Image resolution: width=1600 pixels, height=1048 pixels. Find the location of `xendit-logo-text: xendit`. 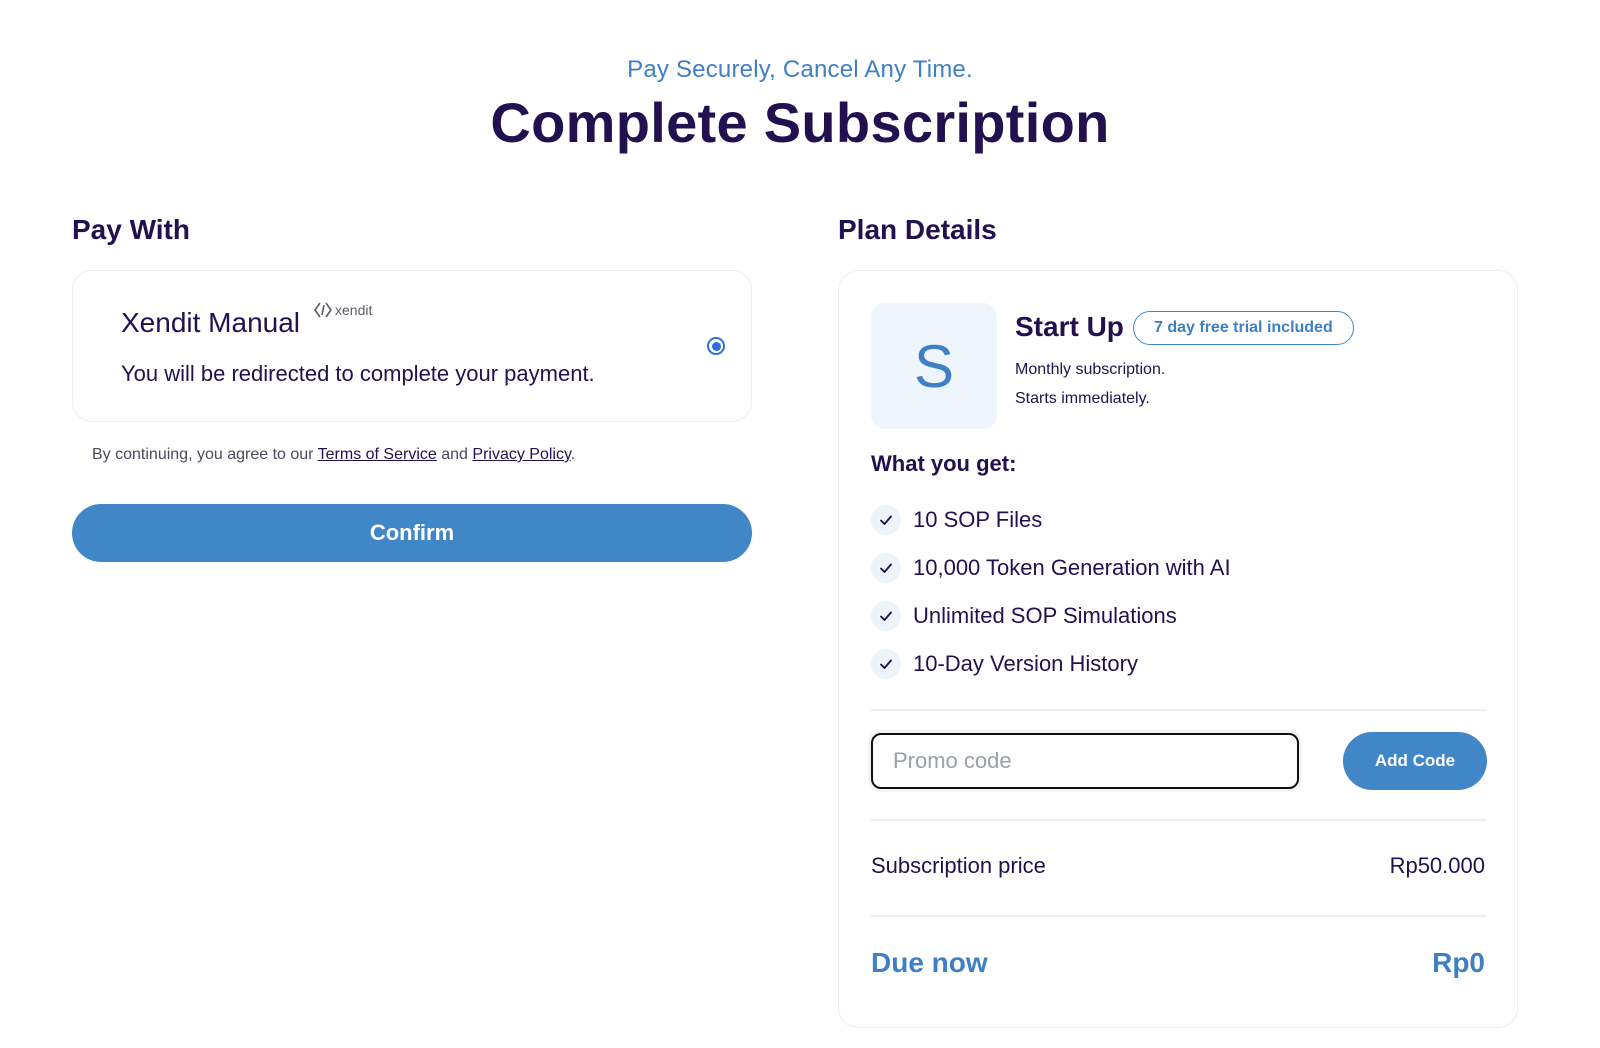

xendit-logo-text: xendit is located at coordinates (354, 310).